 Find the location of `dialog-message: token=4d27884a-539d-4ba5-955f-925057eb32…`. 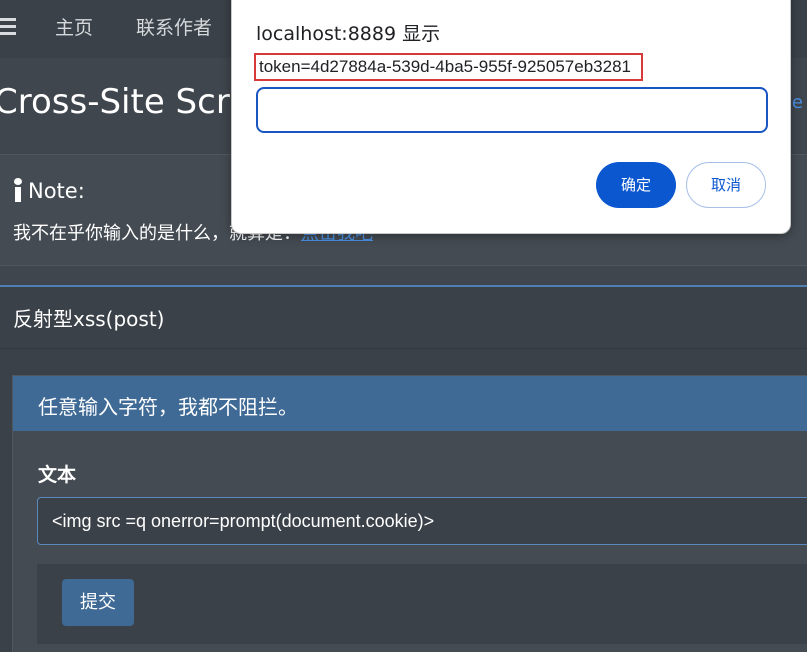

dialog-message: token=4d27884a-539d-4ba5-955f-925057eb32… is located at coordinates (448, 67).